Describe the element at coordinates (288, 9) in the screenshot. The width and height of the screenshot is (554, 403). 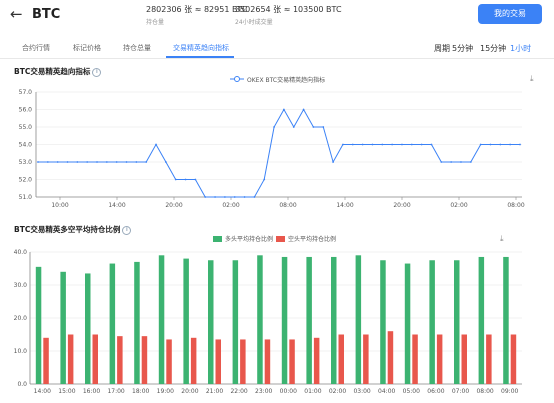
I see `volume-value: 3502654 张 ≈ 103500 BTC` at that location.